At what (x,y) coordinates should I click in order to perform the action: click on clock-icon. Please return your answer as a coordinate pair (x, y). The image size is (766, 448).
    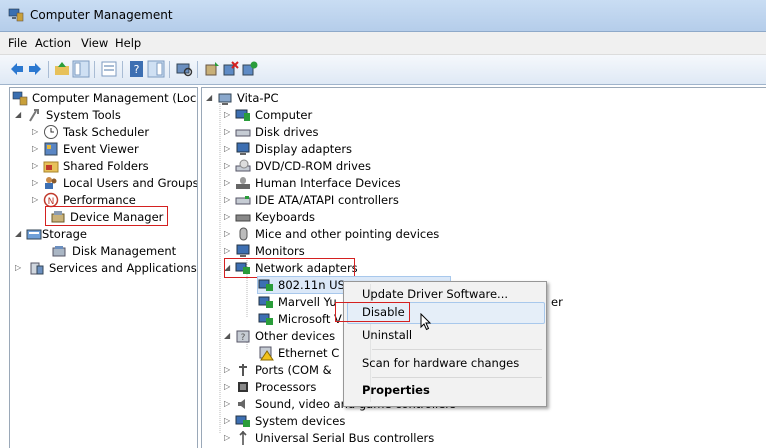
    Looking at the image, I should click on (51, 132).